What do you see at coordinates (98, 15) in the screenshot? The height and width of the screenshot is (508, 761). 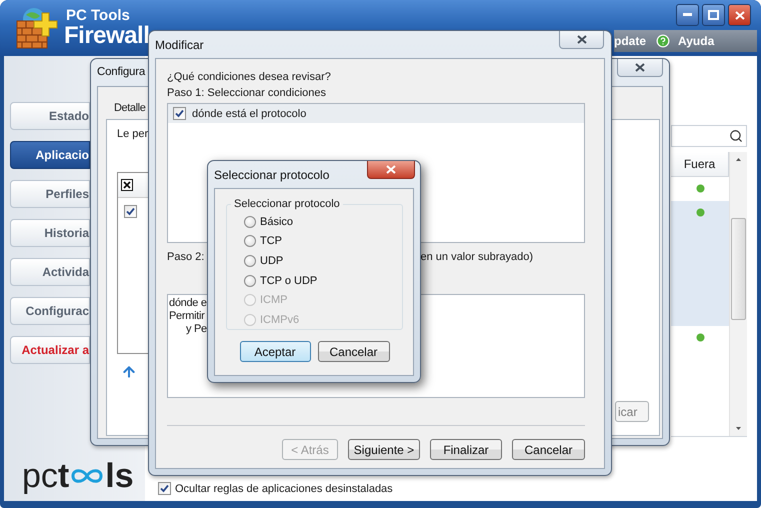 I see `app-subtitle: PC Tools` at bounding box center [98, 15].